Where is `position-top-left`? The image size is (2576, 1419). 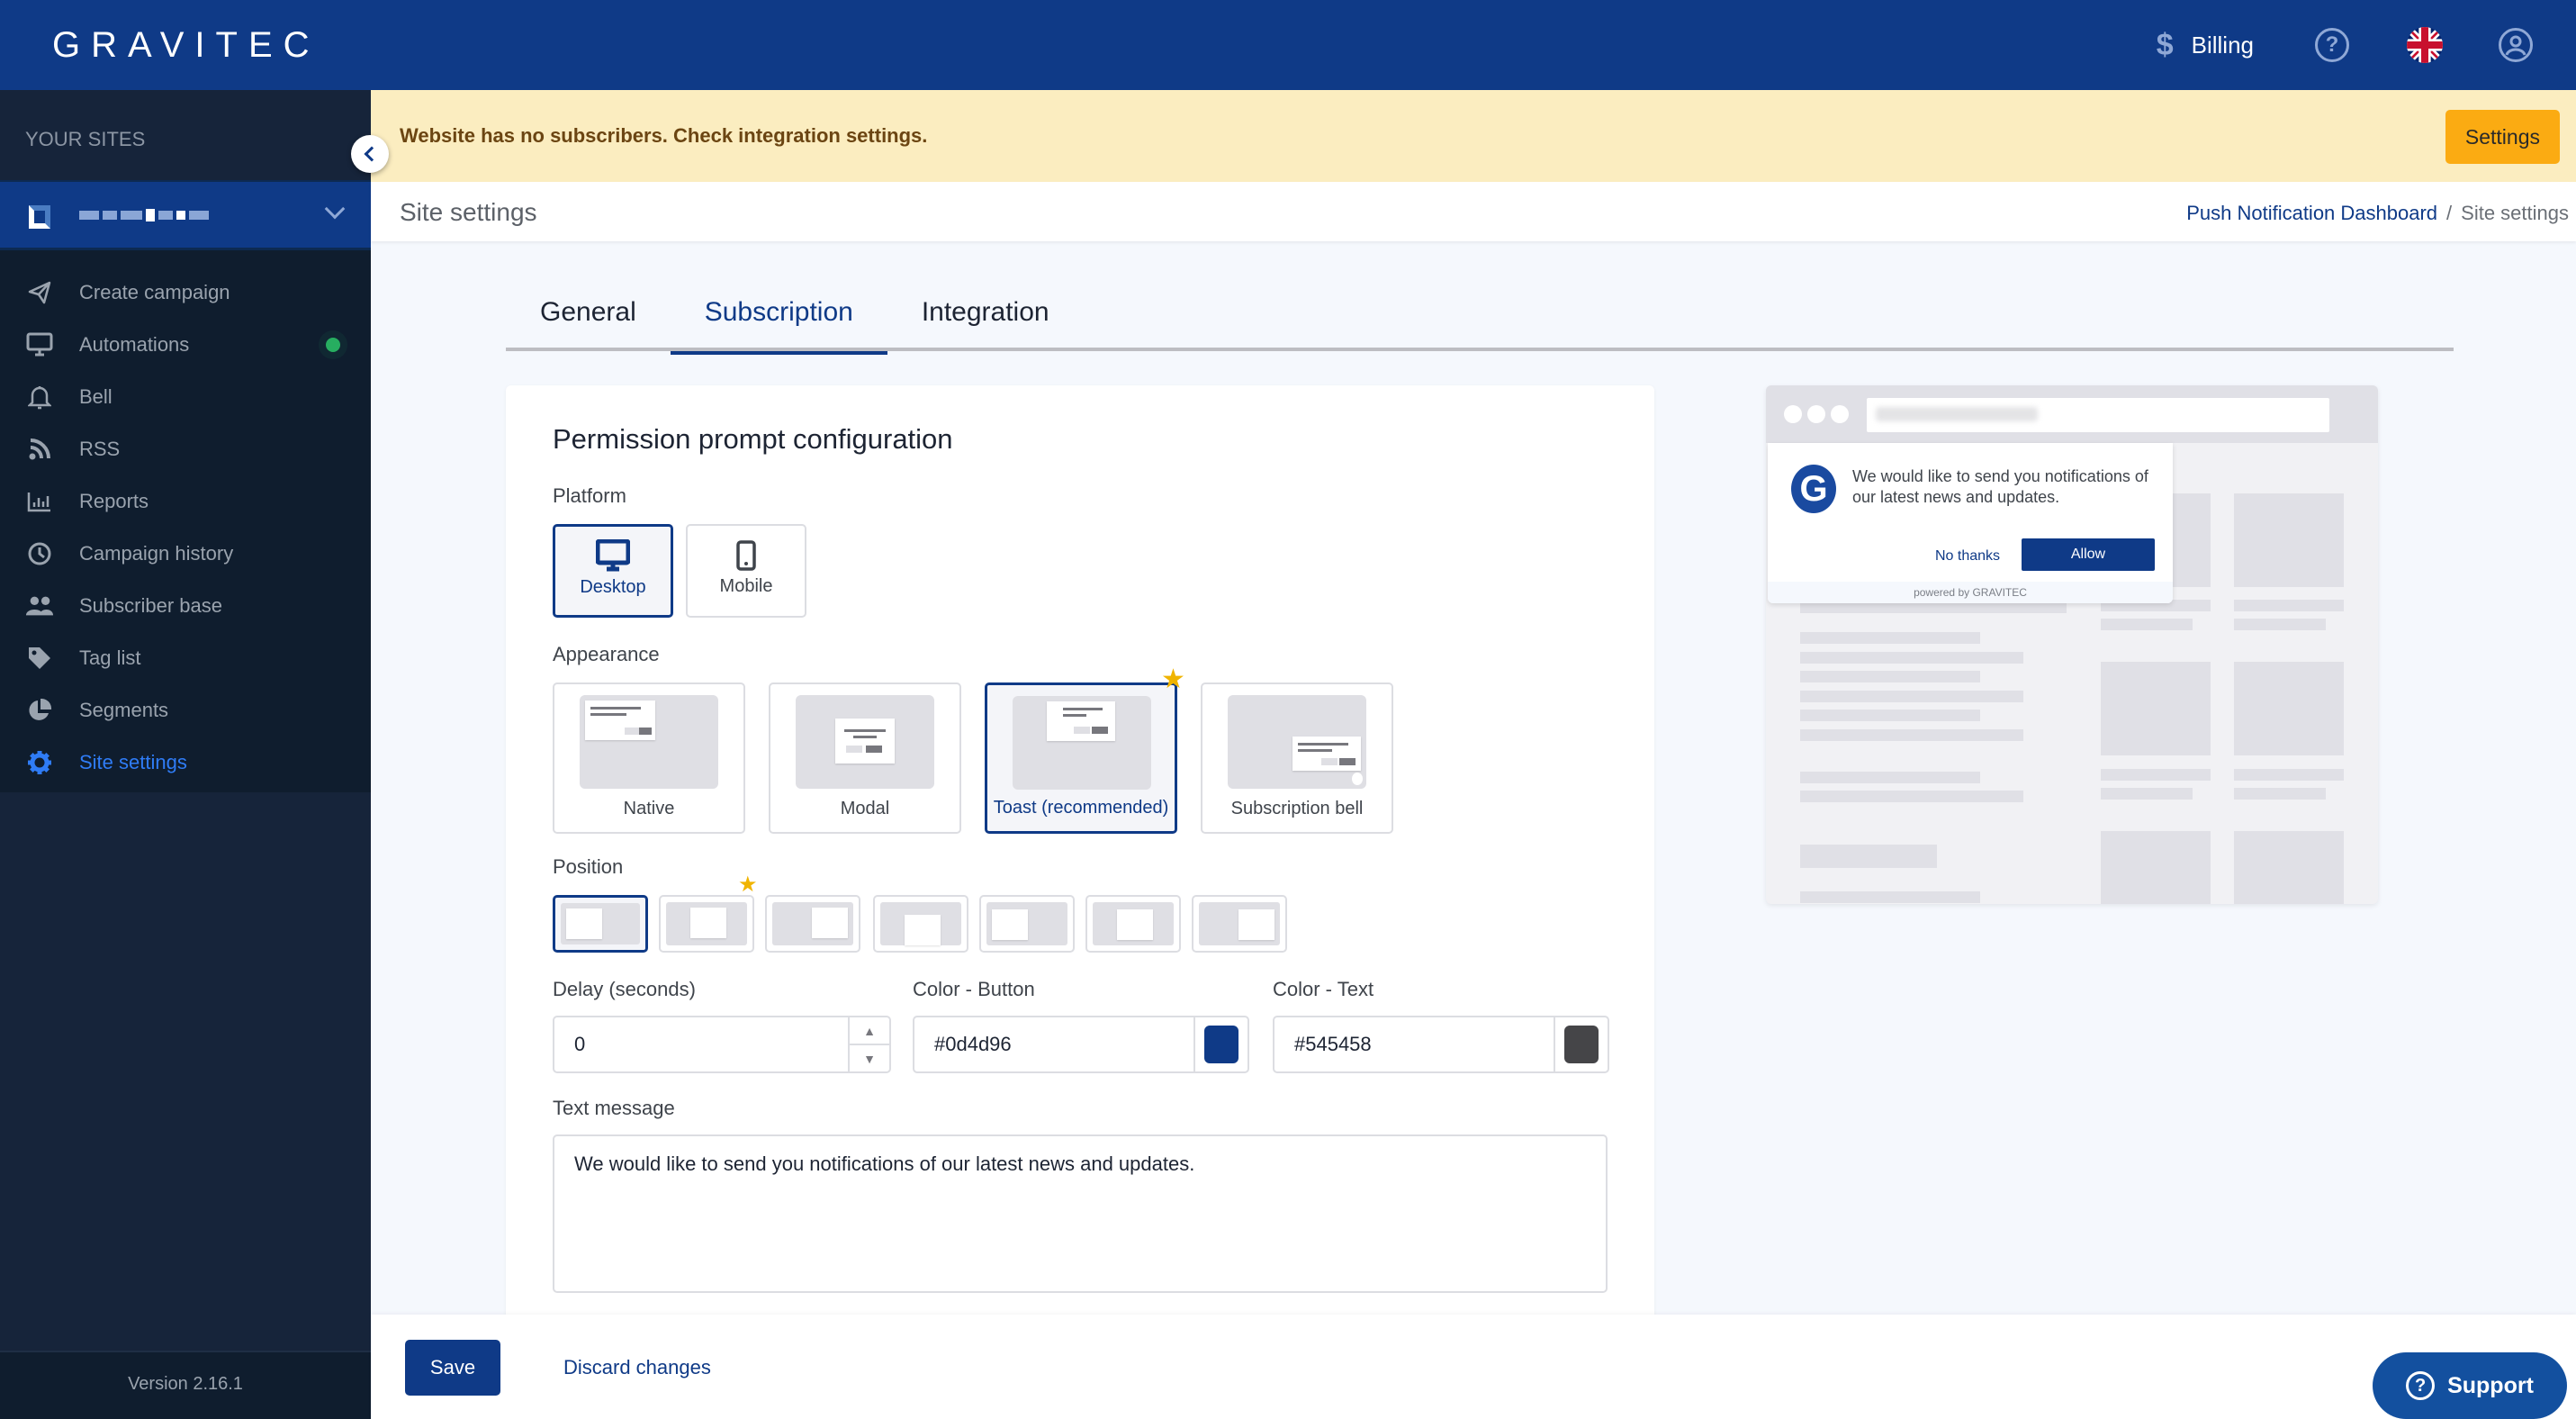 position-top-left is located at coordinates (600, 924).